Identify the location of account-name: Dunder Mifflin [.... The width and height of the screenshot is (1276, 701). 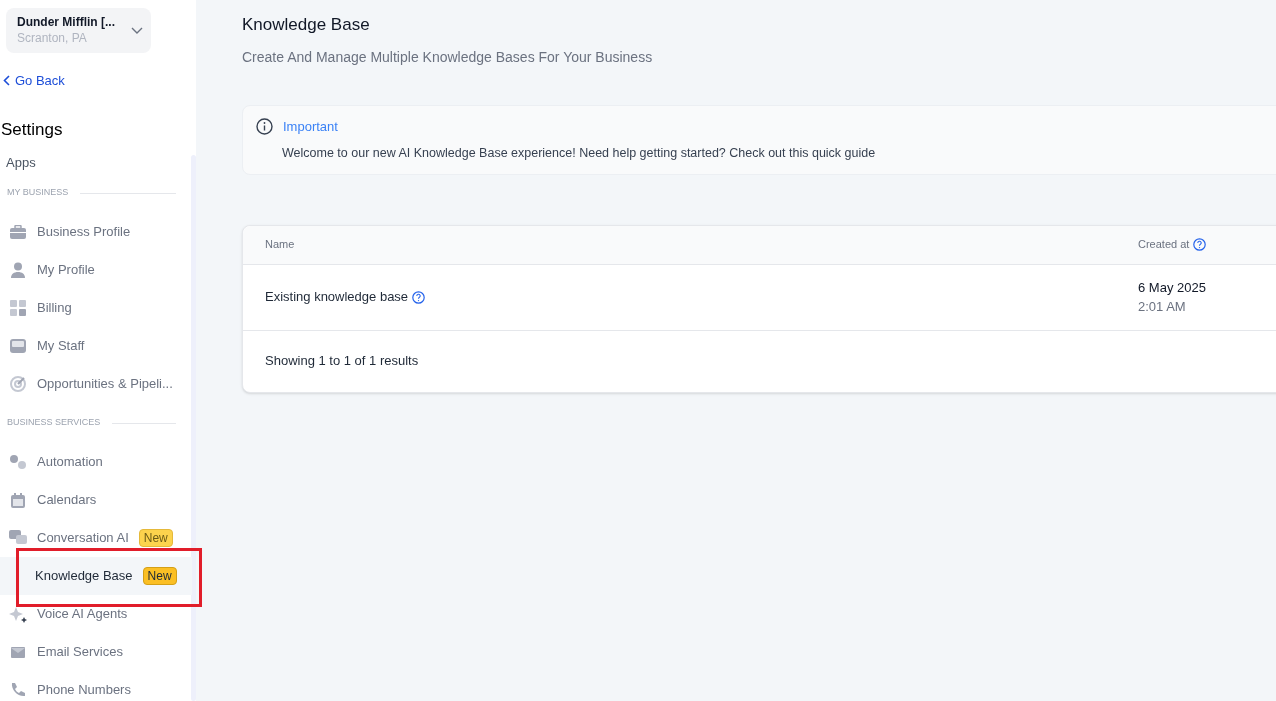
(66, 22).